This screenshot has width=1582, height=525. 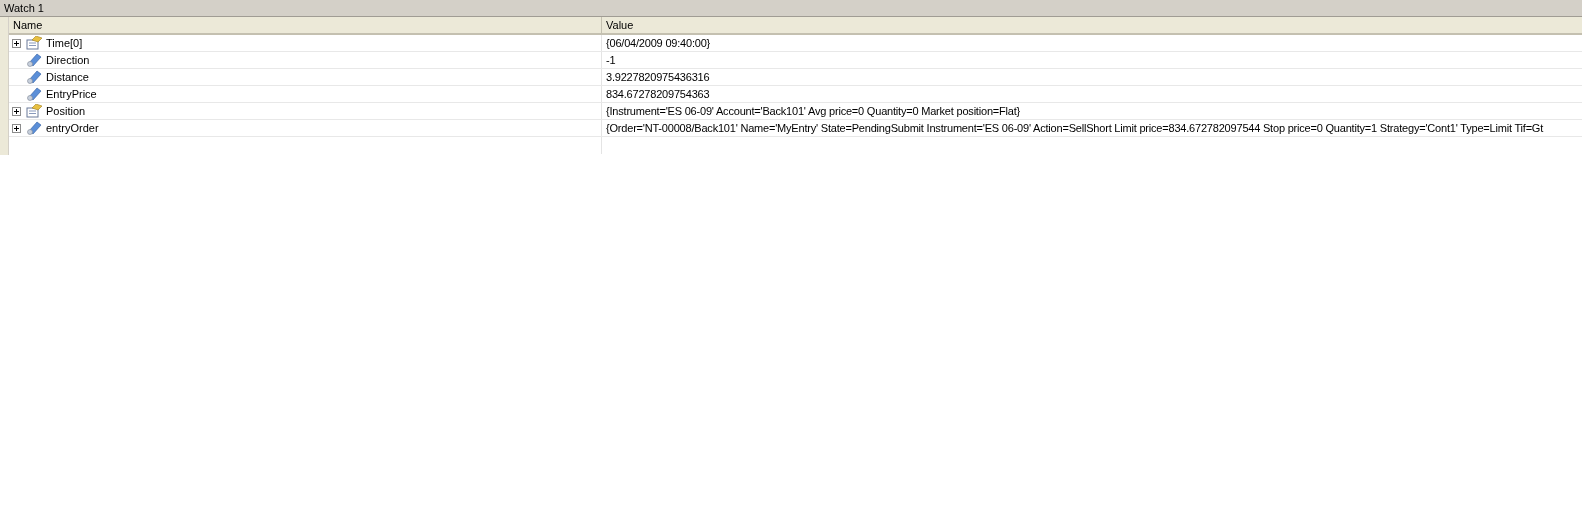 What do you see at coordinates (67, 77) in the screenshot?
I see `name-cell-text: Distance` at bounding box center [67, 77].